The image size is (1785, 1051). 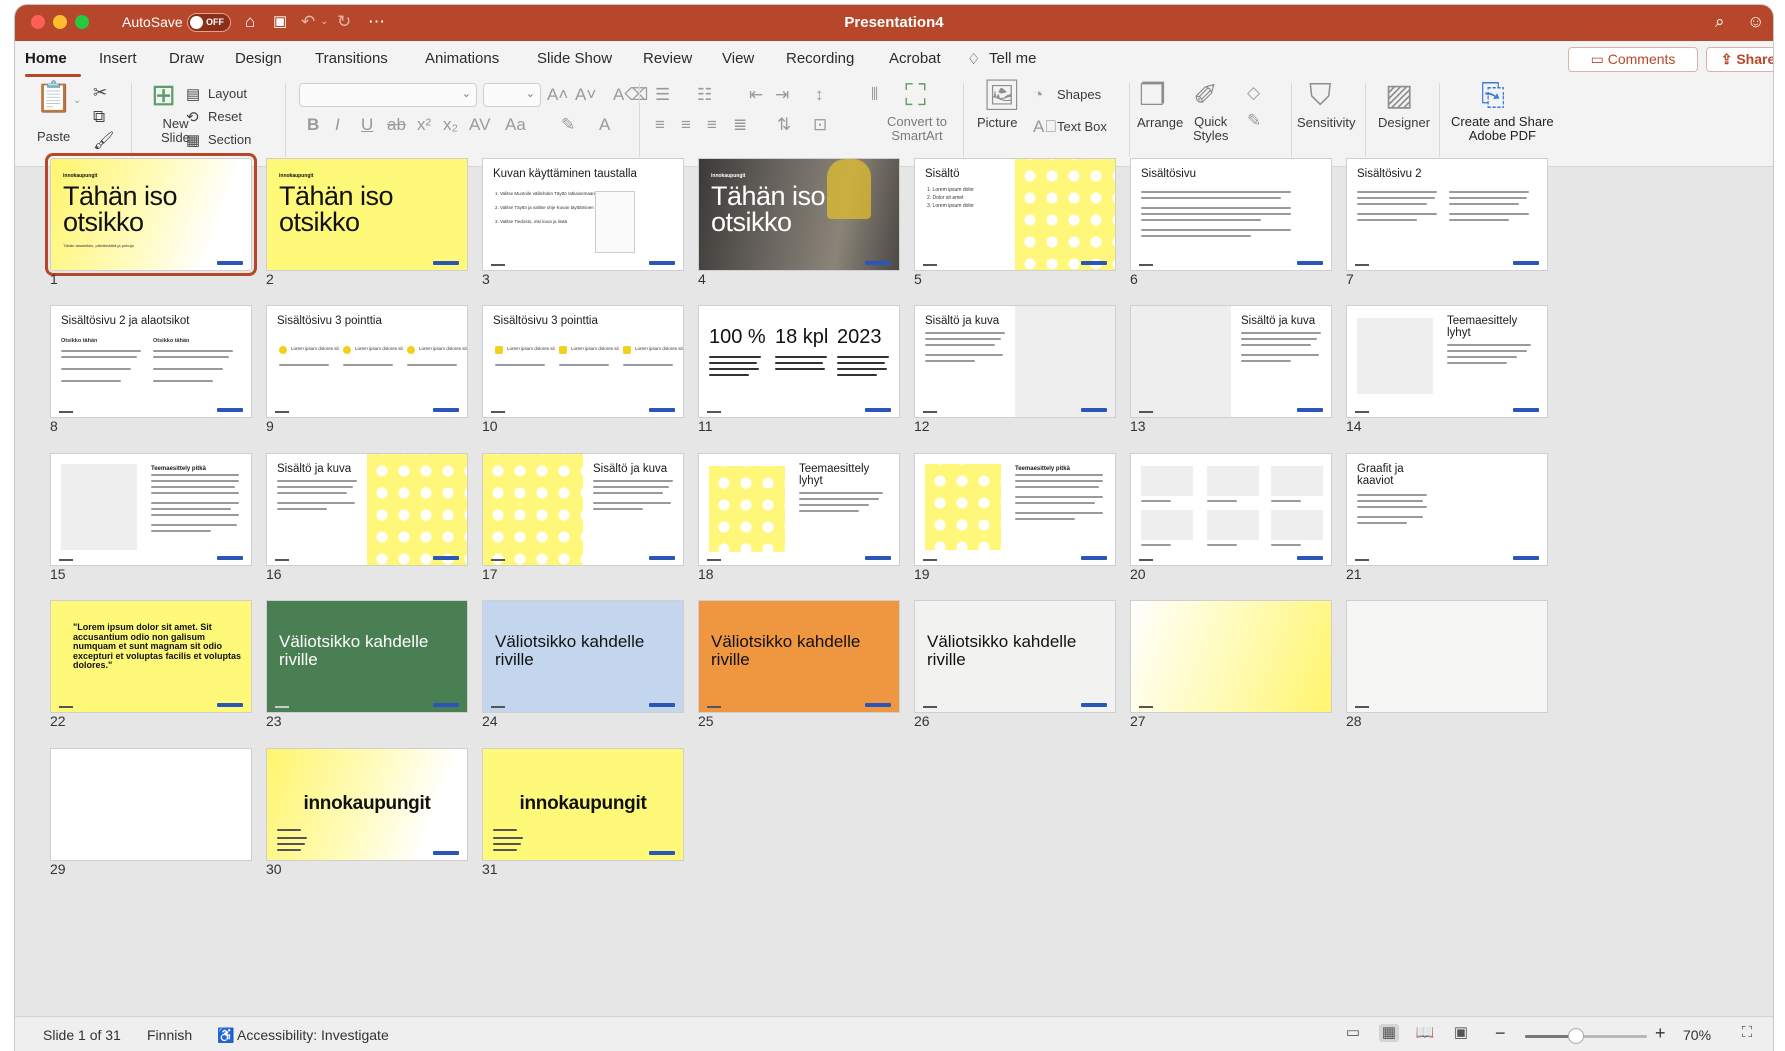 What do you see at coordinates (186, 58) in the screenshot?
I see `tab-draw: Draw` at bounding box center [186, 58].